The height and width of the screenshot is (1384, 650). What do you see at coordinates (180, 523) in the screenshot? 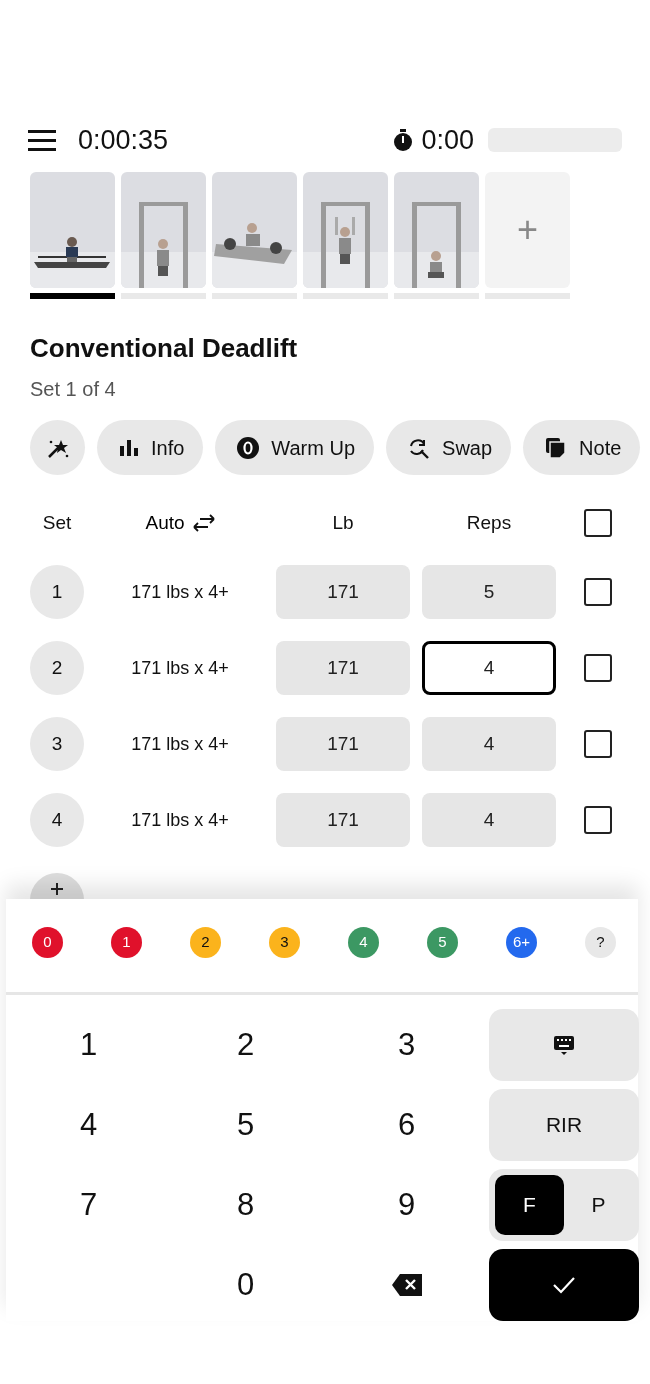
I see `auto-toggle: Auto` at bounding box center [180, 523].